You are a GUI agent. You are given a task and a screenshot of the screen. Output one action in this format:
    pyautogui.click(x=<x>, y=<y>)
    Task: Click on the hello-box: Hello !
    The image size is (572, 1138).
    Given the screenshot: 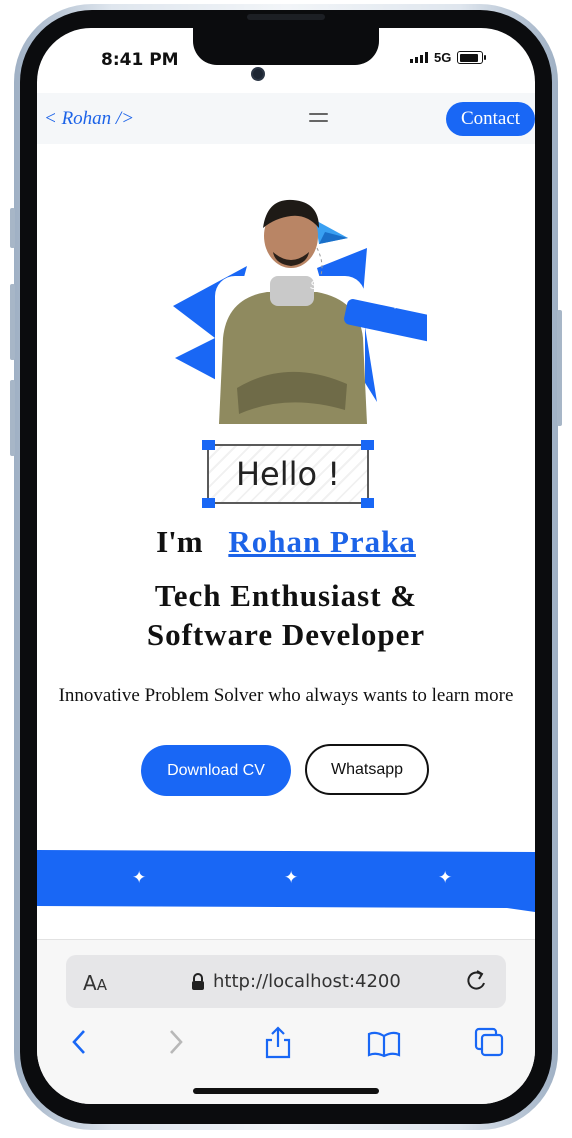 What is the action you would take?
    pyautogui.click(x=288, y=474)
    